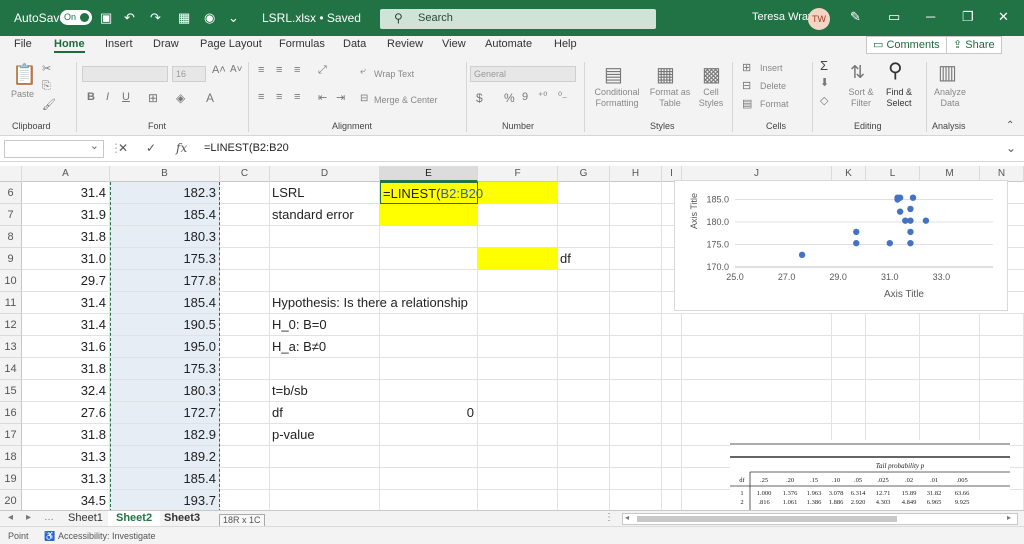  Describe the element at coordinates (11, 325) in the screenshot. I see `row-header: 12` at that location.